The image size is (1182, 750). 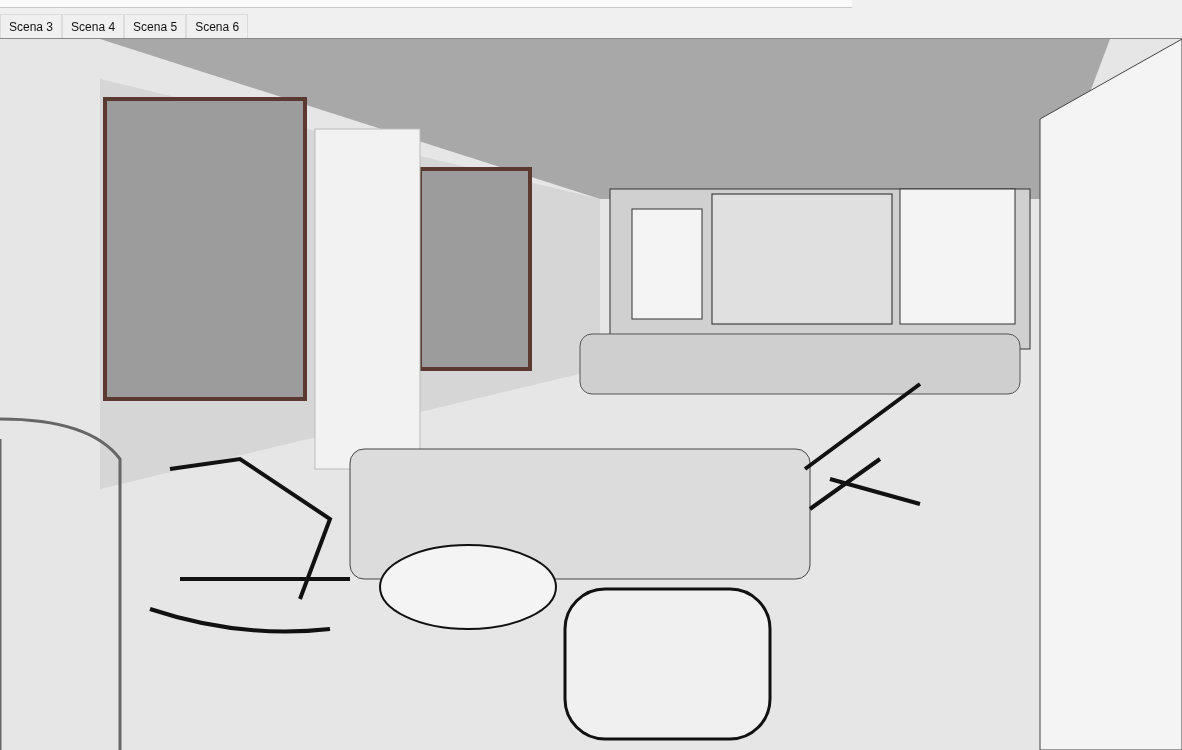 What do you see at coordinates (31, 26) in the screenshot?
I see `scene-tab: Scena 3` at bounding box center [31, 26].